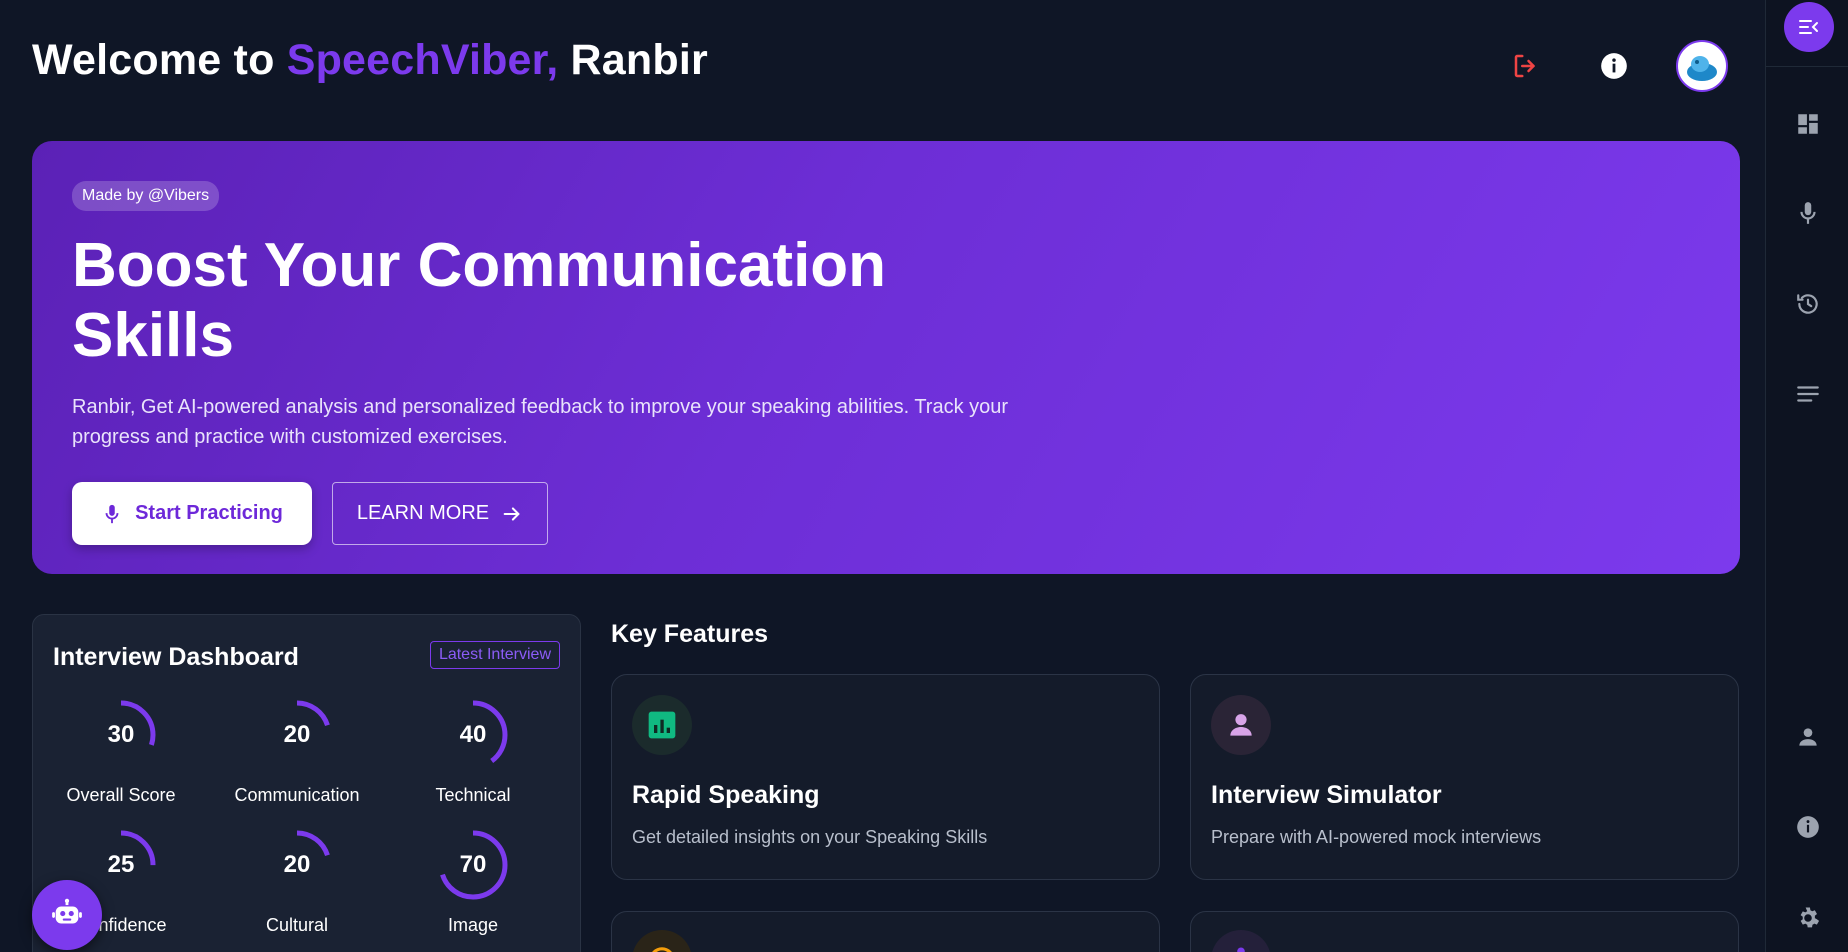 This screenshot has width=1848, height=952. What do you see at coordinates (209, 513) in the screenshot?
I see `start-practicing-label: Start Practicing` at bounding box center [209, 513].